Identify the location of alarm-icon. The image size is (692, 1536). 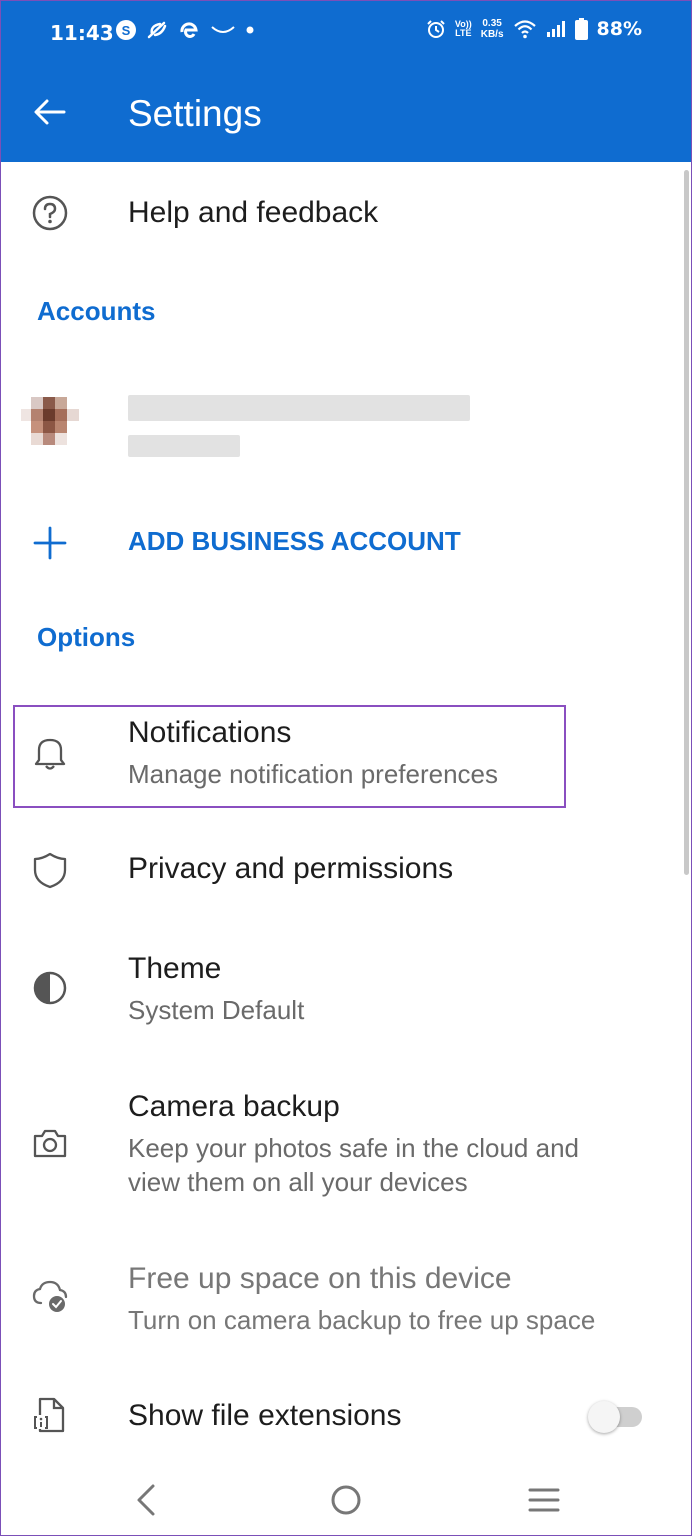
(436, 29).